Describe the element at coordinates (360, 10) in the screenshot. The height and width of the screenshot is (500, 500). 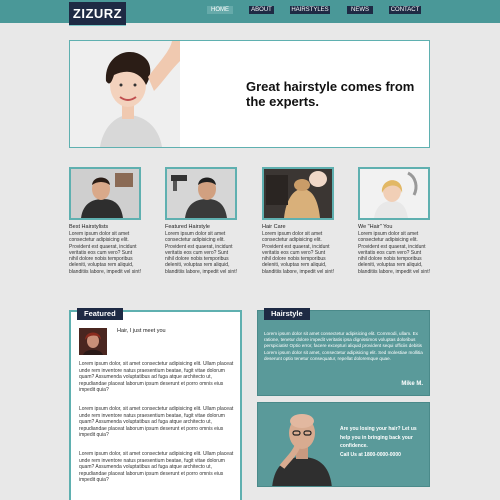
I see `nav-news: NEWS` at that location.